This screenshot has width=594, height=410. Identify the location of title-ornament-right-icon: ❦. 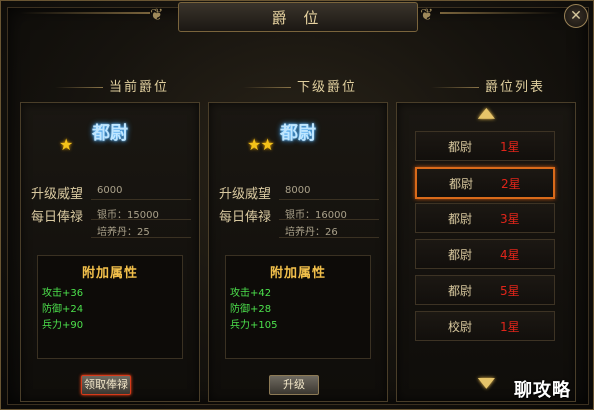
(427, 14).